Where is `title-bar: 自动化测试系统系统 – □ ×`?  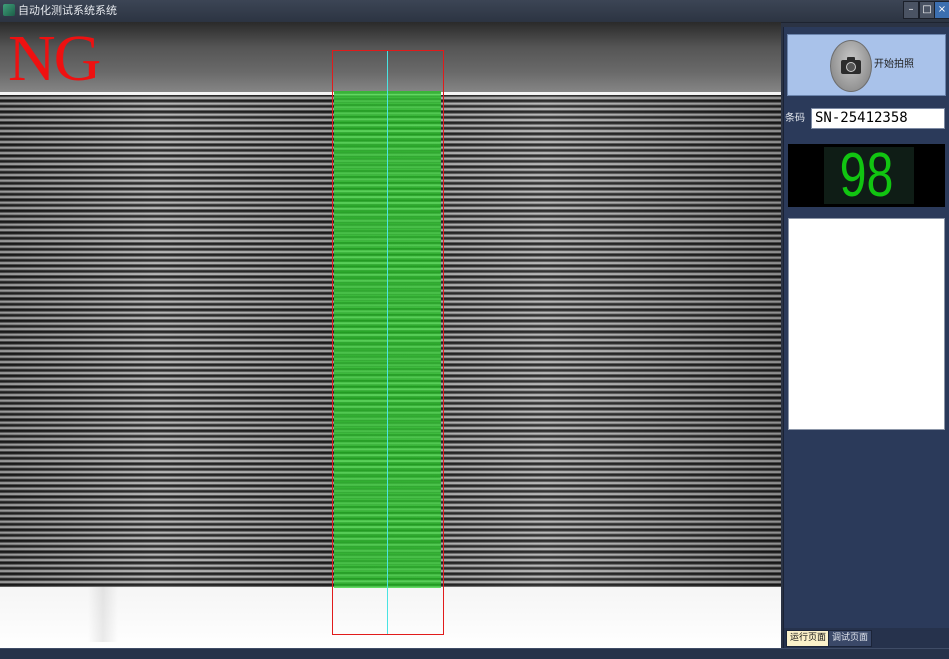
title-bar: 自动化测试系统系统 – □ × is located at coordinates (474, 11).